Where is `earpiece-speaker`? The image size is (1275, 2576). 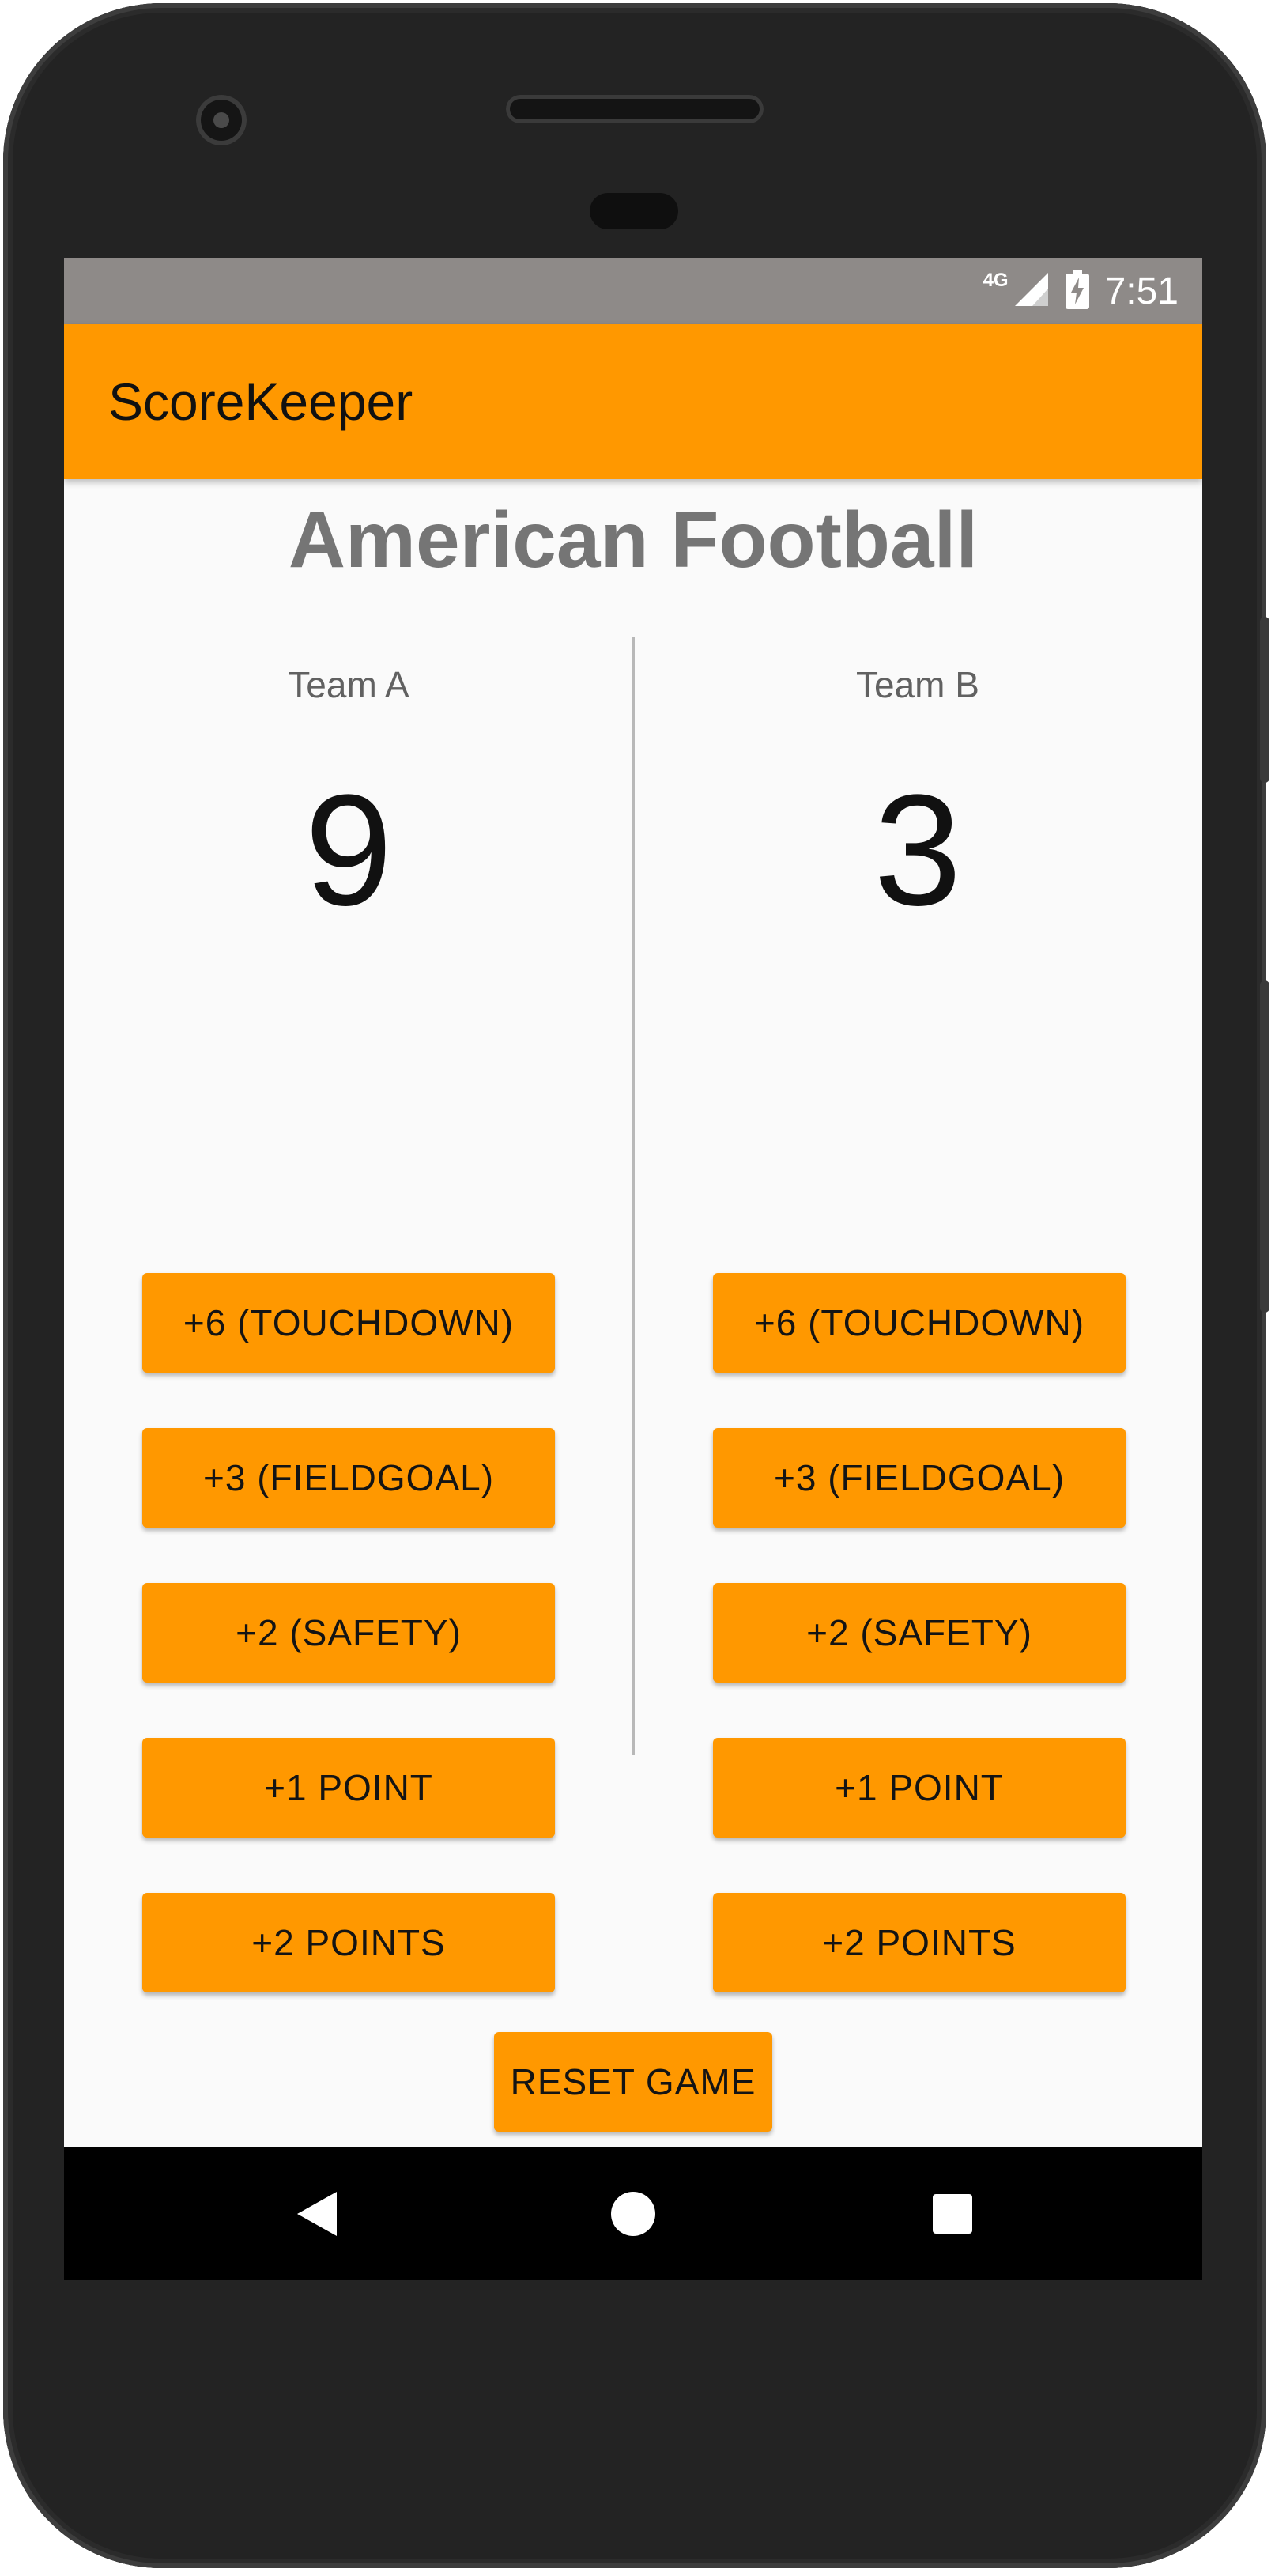
earpiece-speaker is located at coordinates (635, 109).